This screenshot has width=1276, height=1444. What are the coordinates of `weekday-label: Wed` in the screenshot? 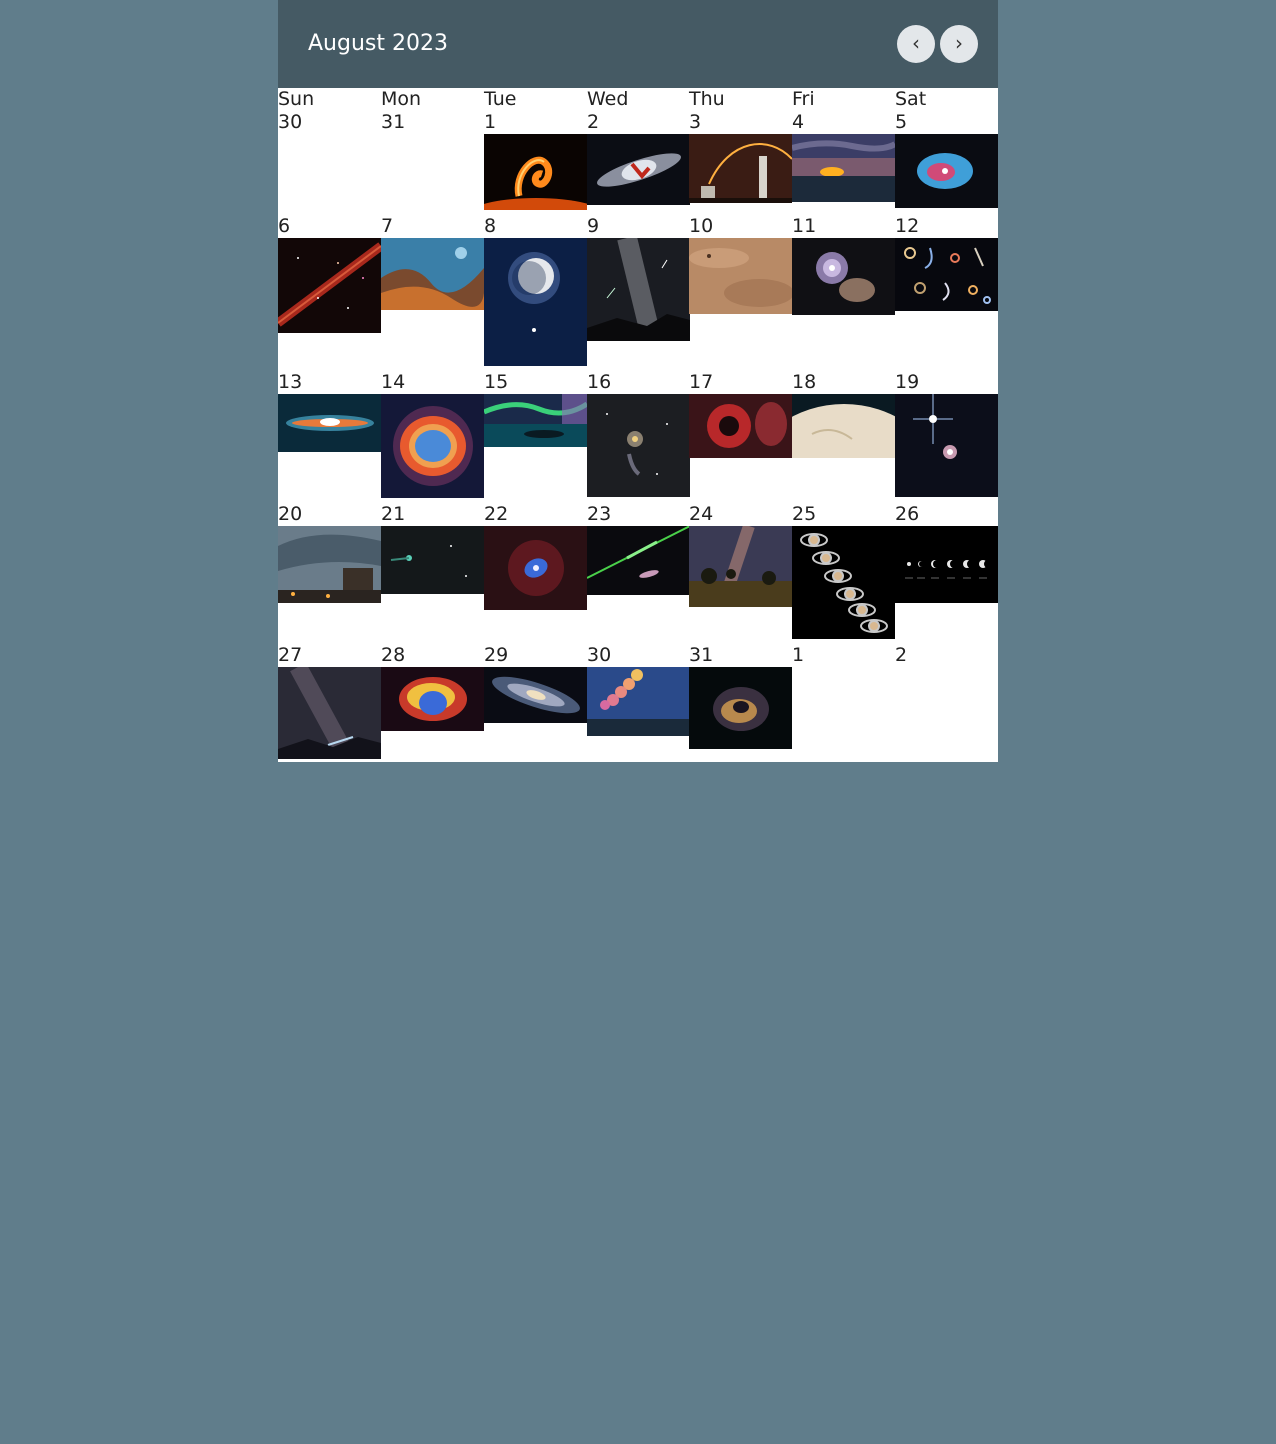 It's located at (608, 99).